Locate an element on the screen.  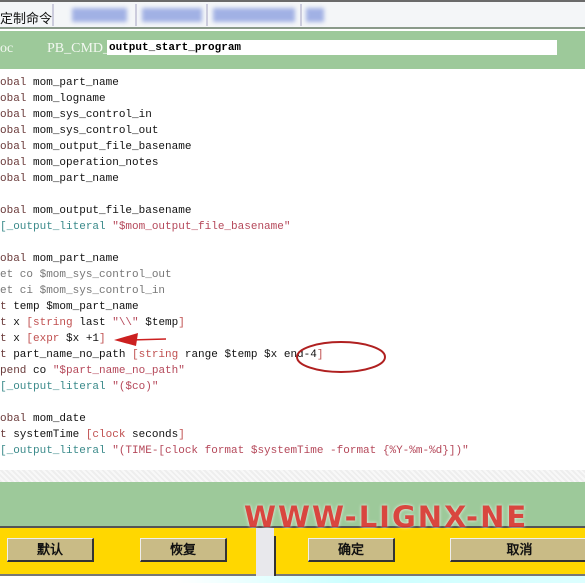
bottom-edge is located at coordinates (292, 579).